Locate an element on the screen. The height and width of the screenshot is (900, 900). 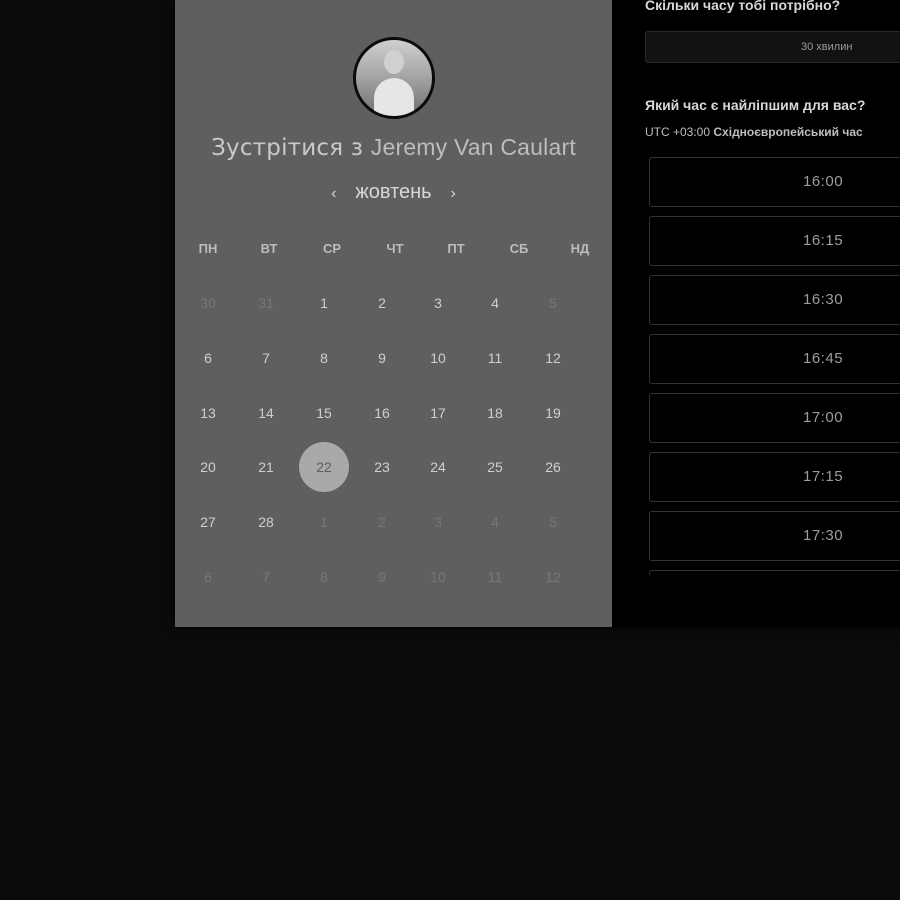
weekday-label: НД is located at coordinates (580, 248).